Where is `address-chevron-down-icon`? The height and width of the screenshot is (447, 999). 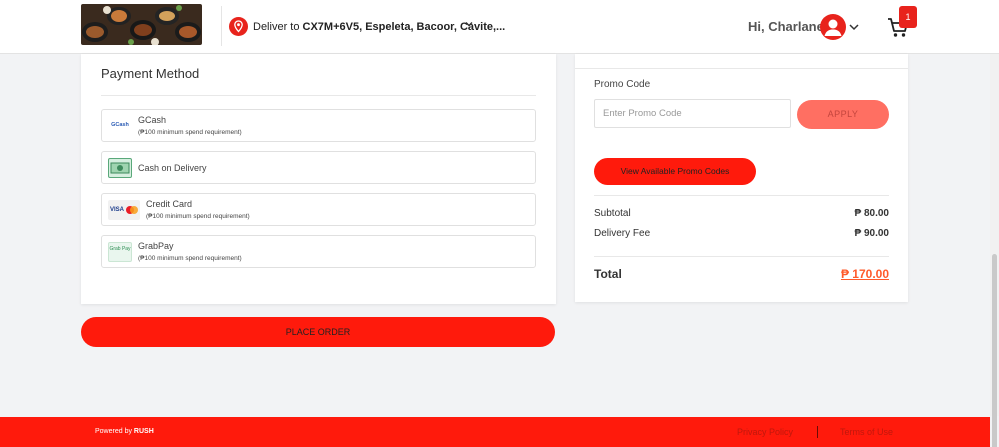
address-chevron-down-icon is located at coordinates (469, 25).